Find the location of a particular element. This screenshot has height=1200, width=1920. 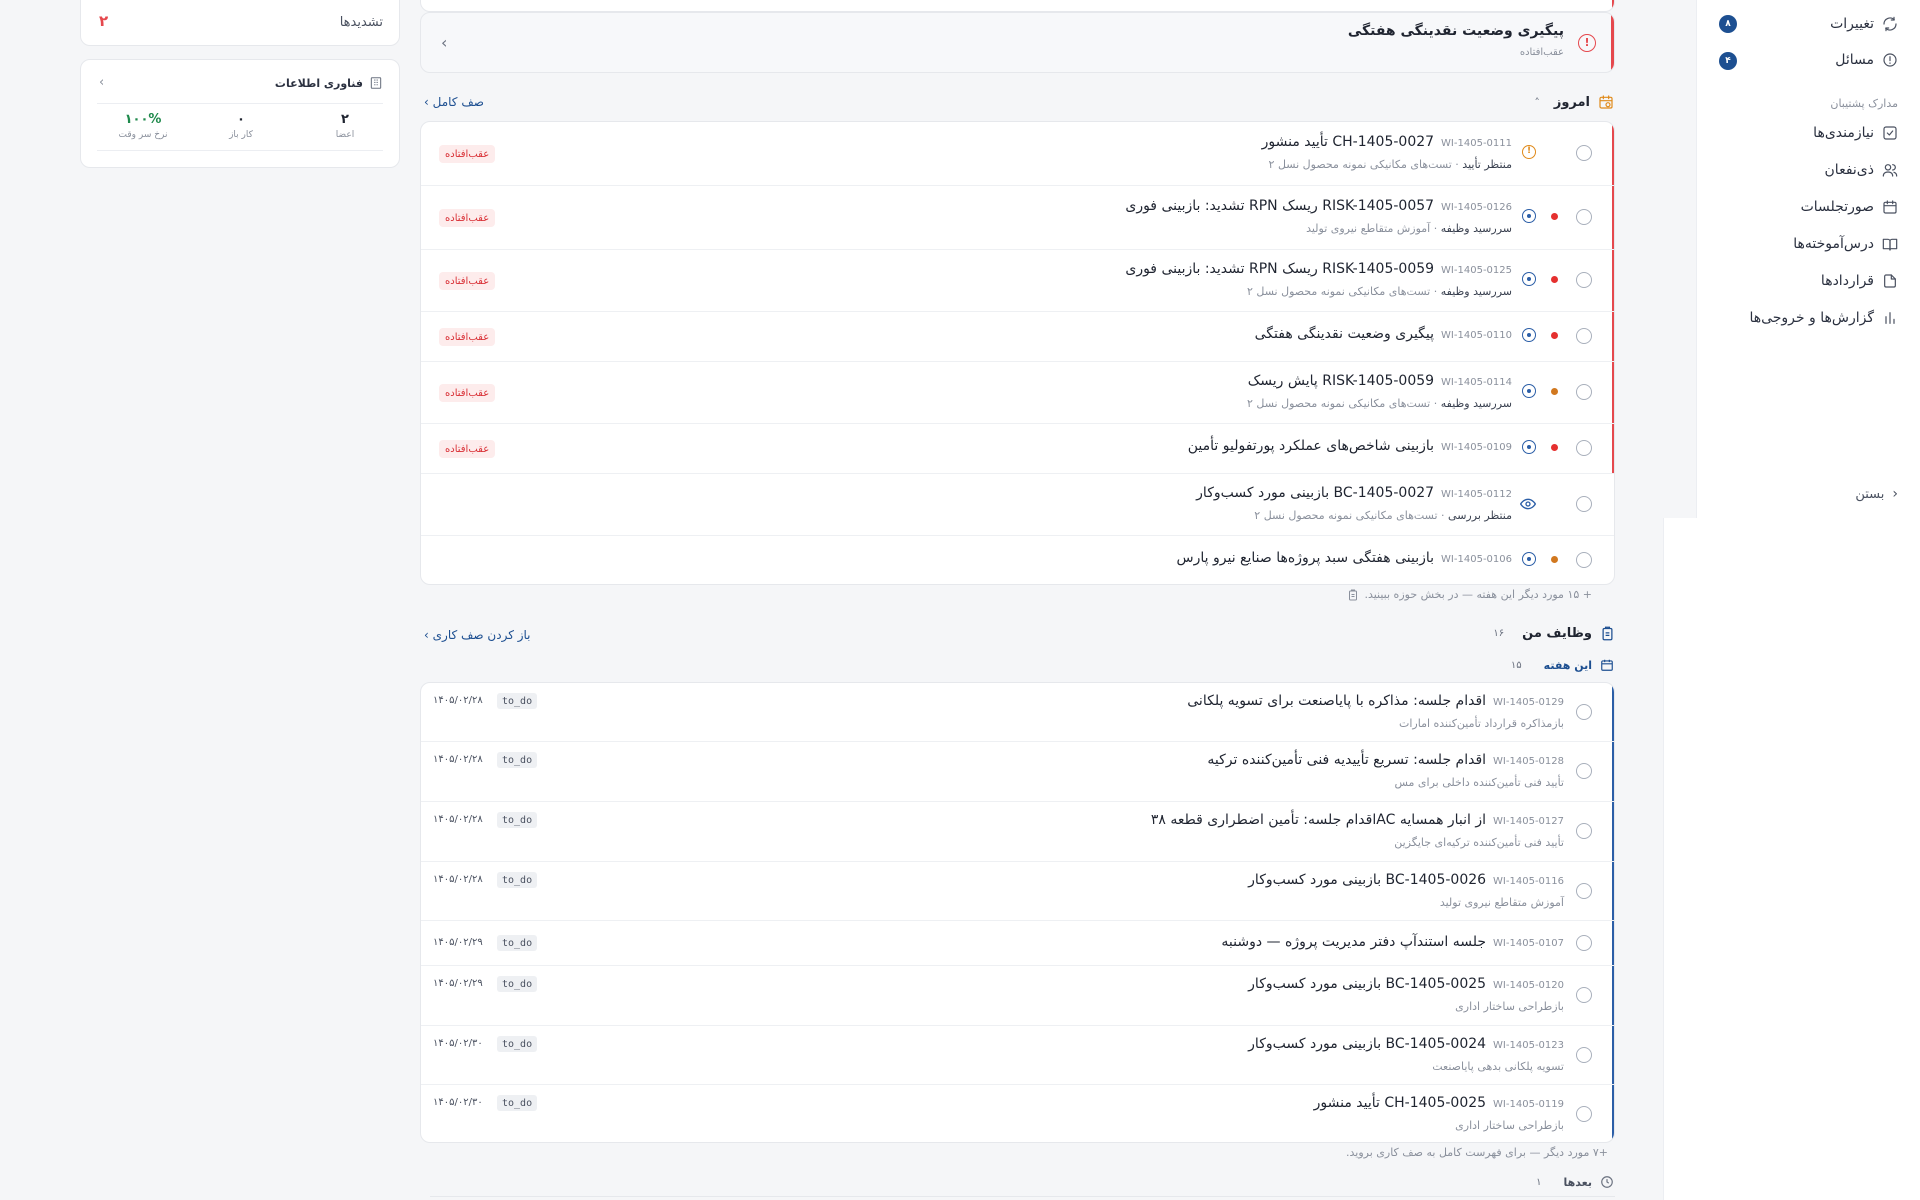

collapse-icon: ˄ is located at coordinates (1537, 102).